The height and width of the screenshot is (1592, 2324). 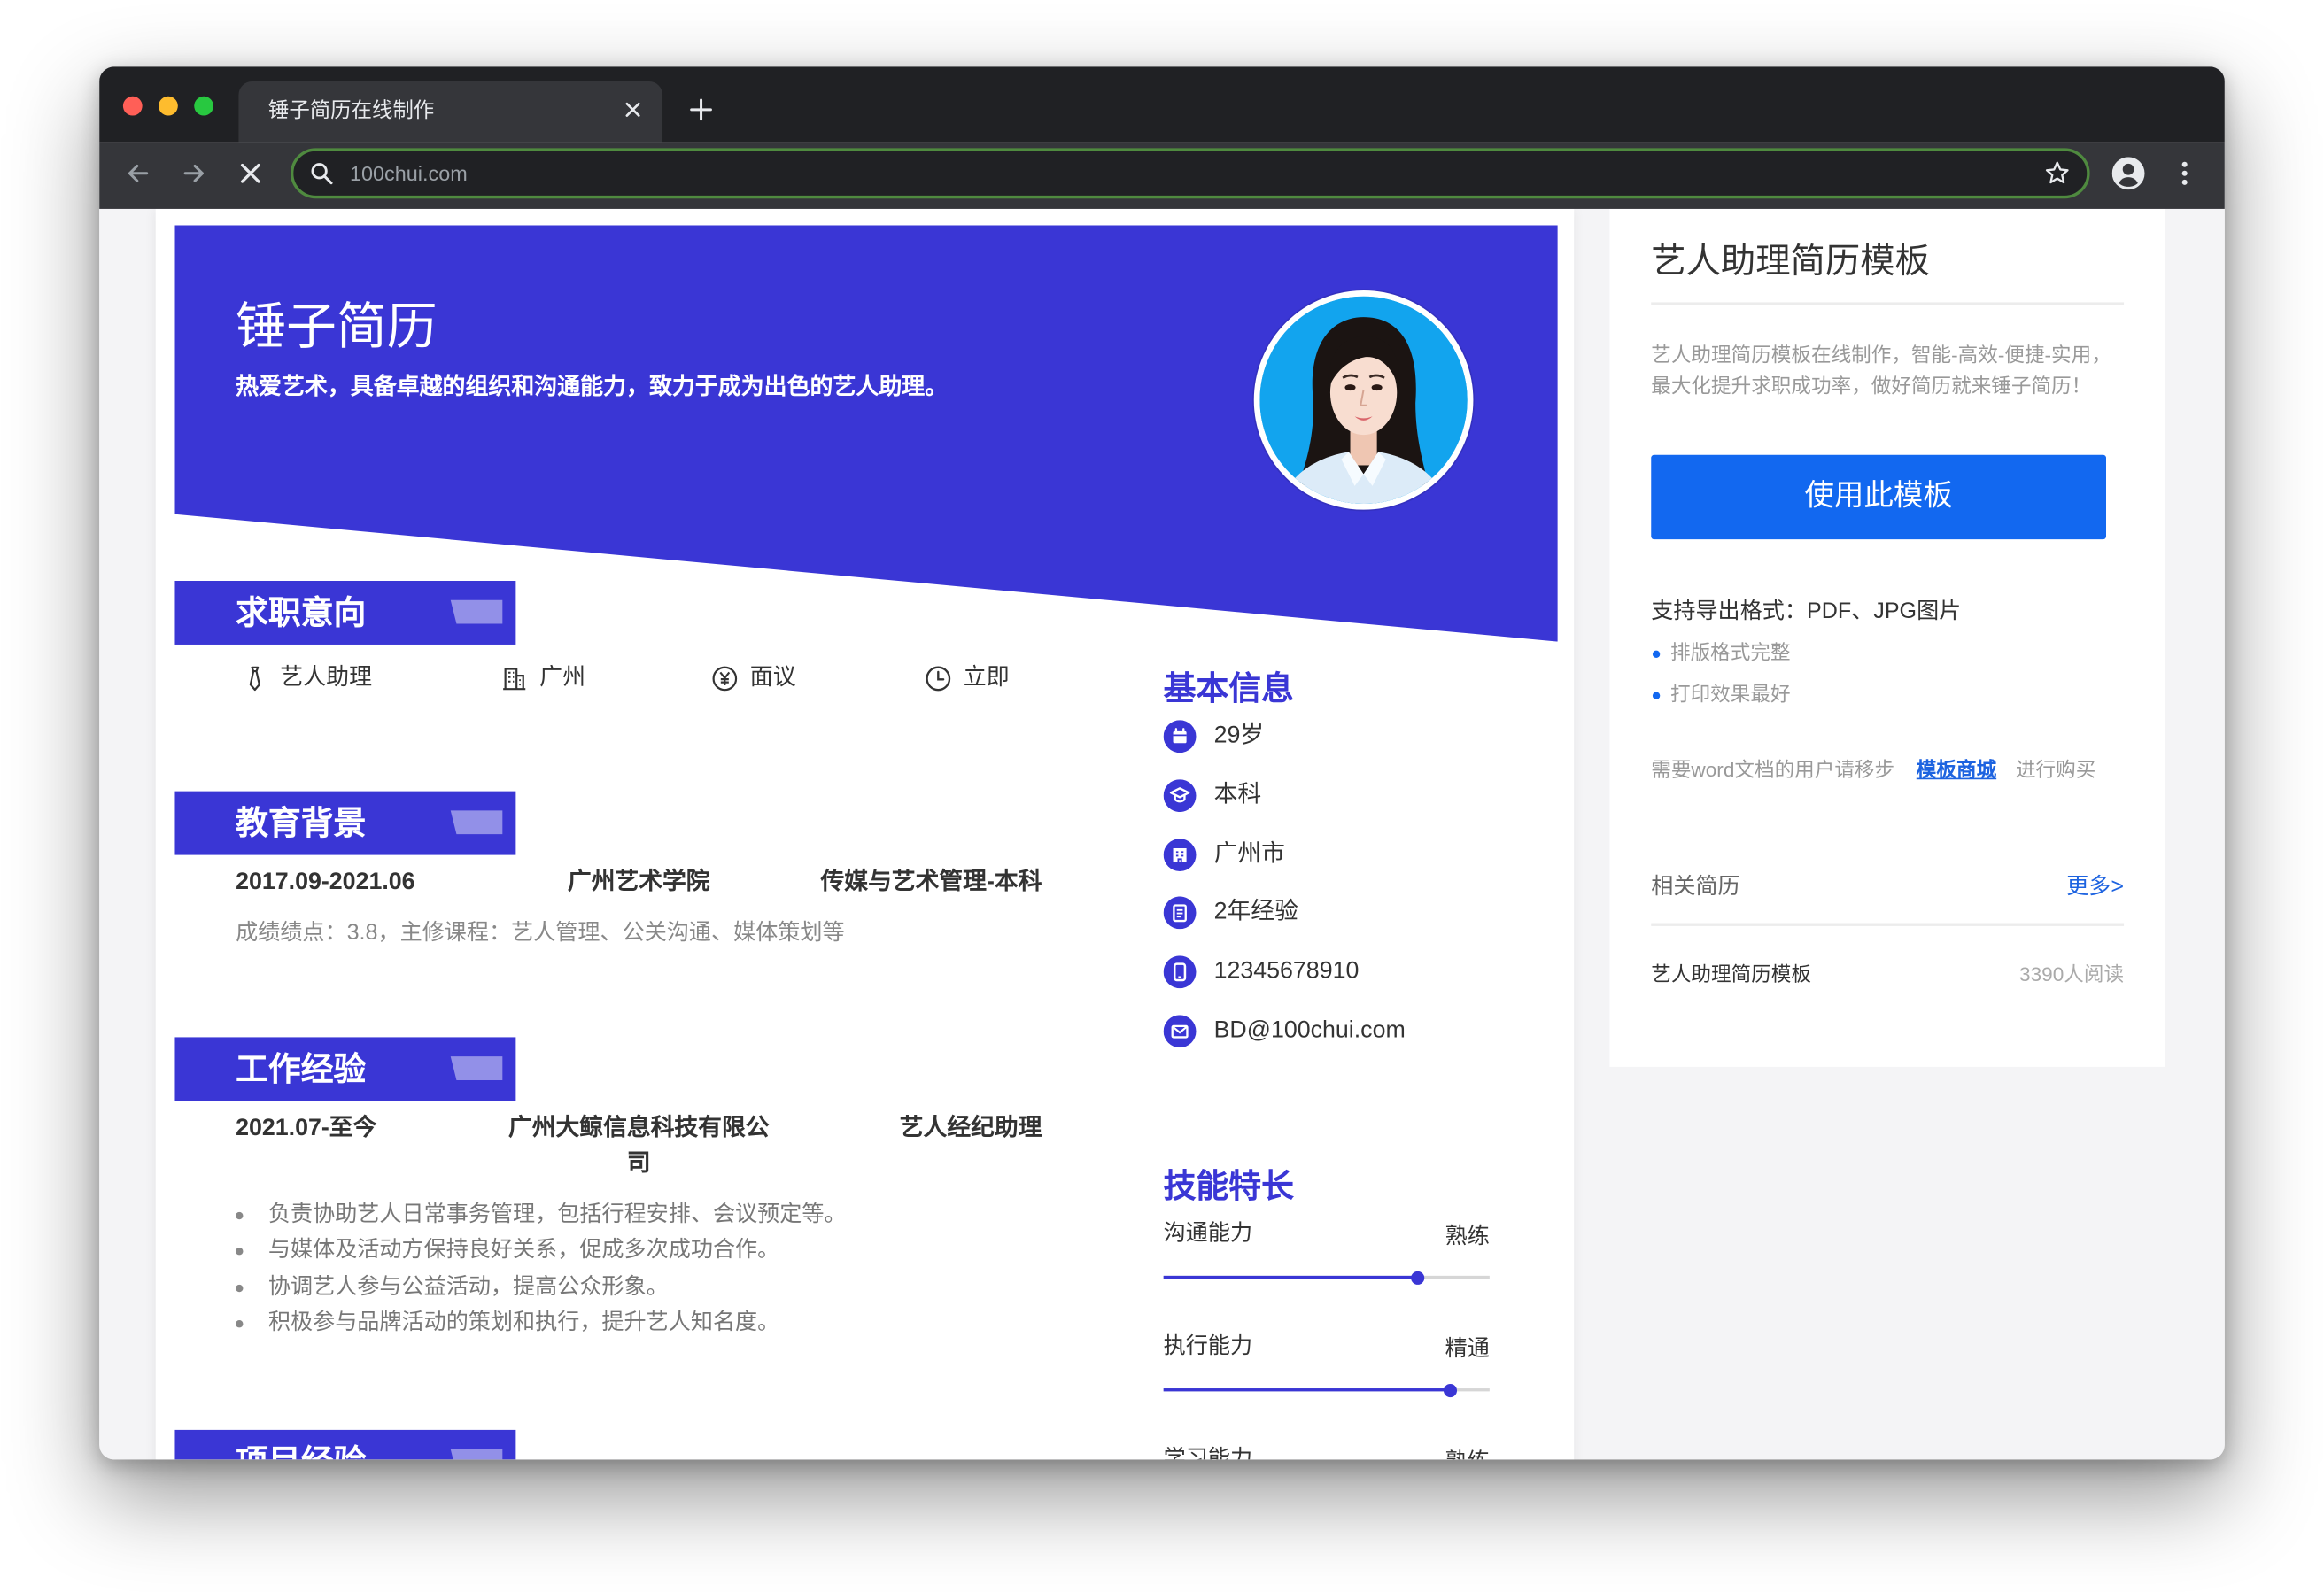 I want to click on more-menu-icon, so click(x=2184, y=173).